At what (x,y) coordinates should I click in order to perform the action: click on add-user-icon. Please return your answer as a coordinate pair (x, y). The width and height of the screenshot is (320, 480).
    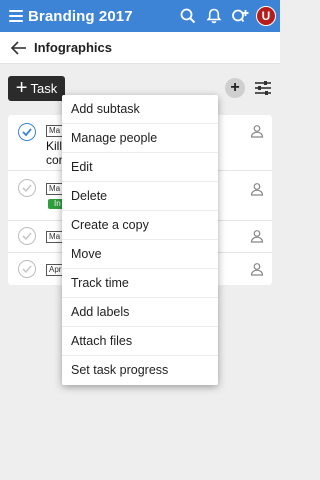
    Looking at the image, I should click on (240, 16).